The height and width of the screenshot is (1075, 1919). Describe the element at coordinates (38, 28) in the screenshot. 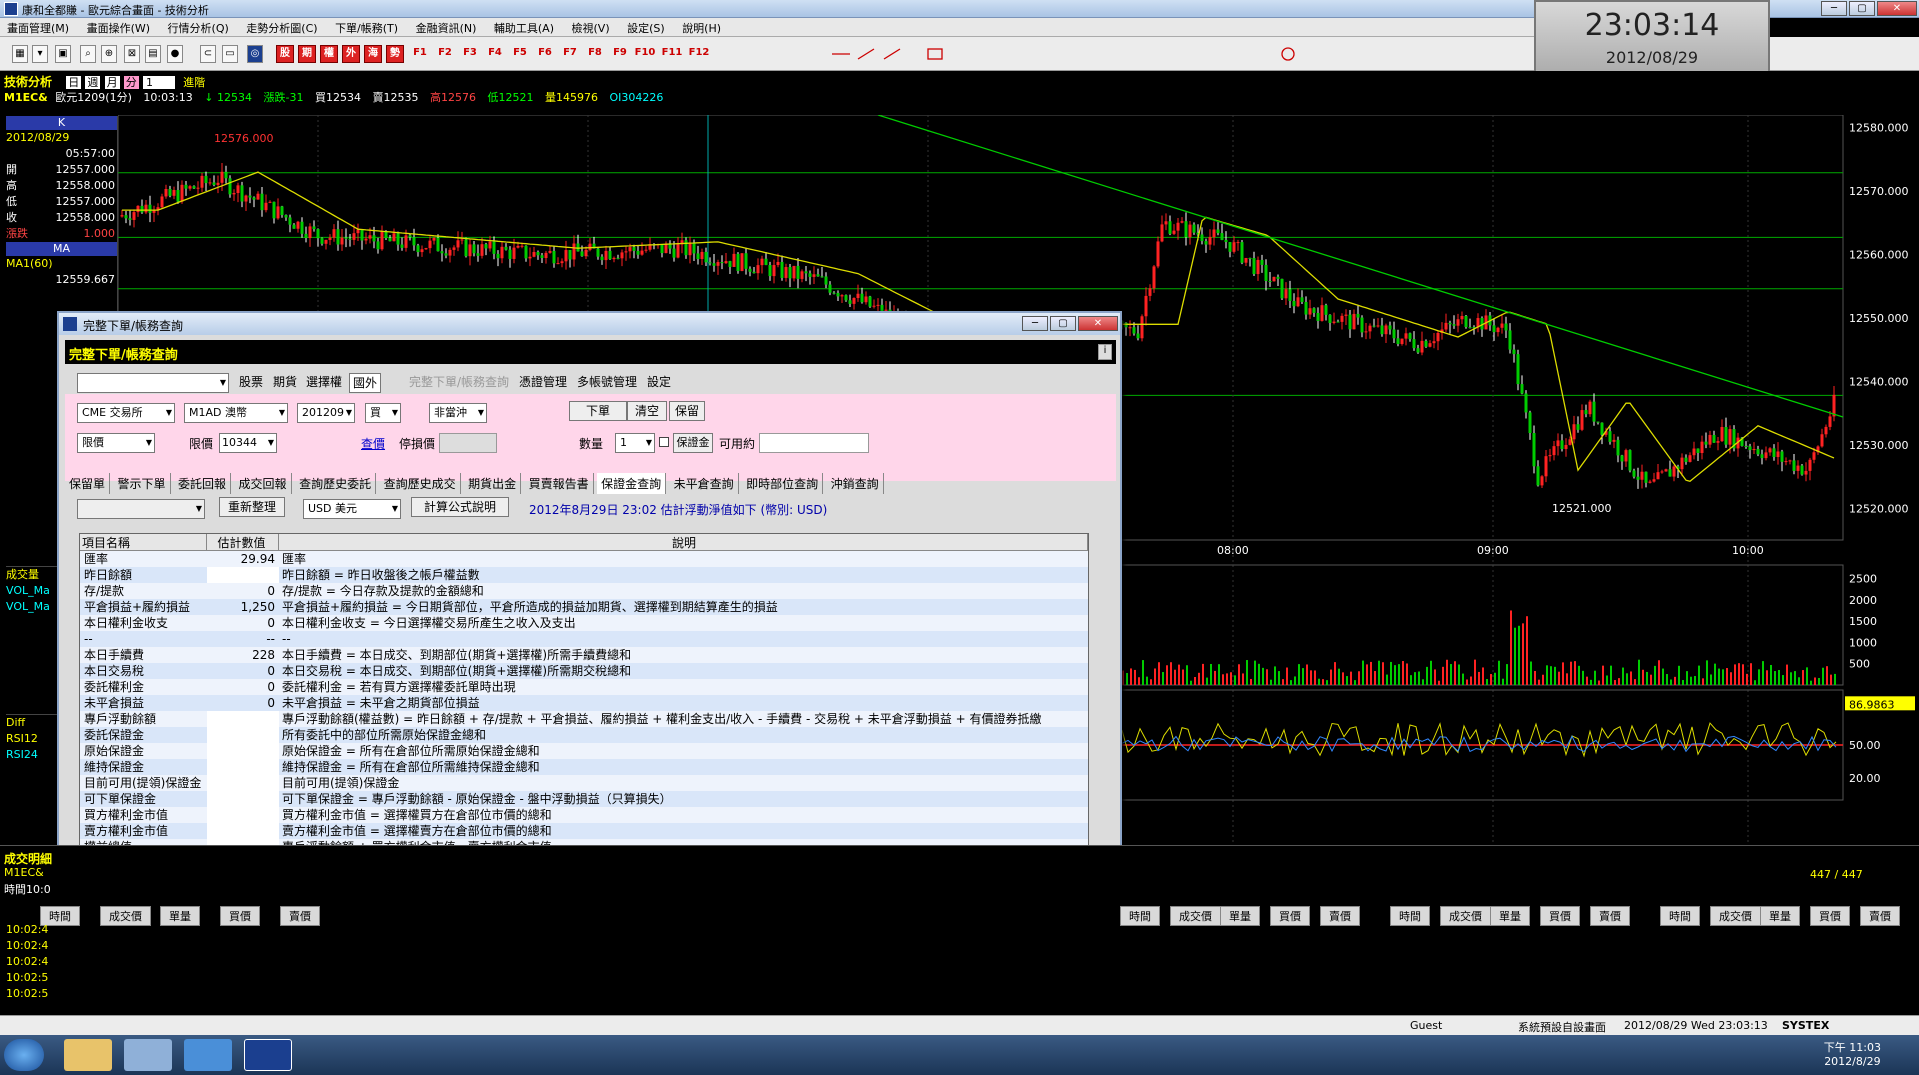

I see `menu-screen-mgmt: 畫面管理(M)` at that location.